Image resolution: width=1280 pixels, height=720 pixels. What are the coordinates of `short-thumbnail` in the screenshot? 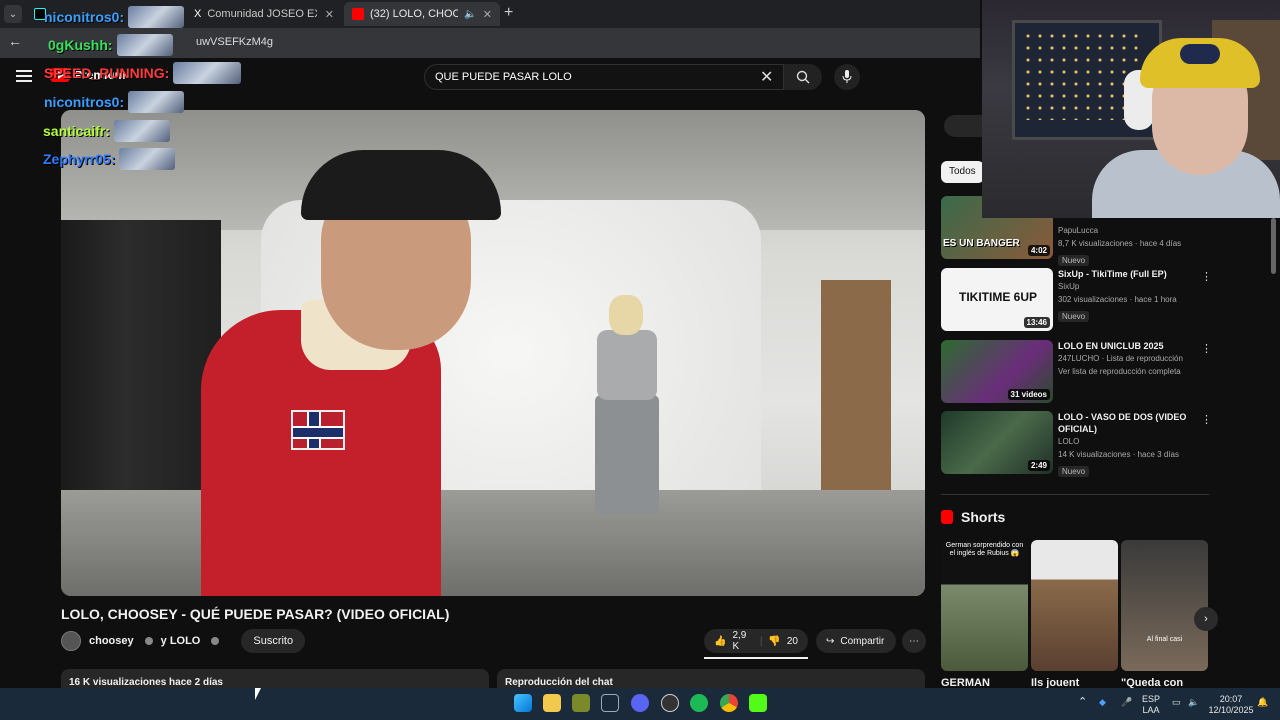 It's located at (1074, 605).